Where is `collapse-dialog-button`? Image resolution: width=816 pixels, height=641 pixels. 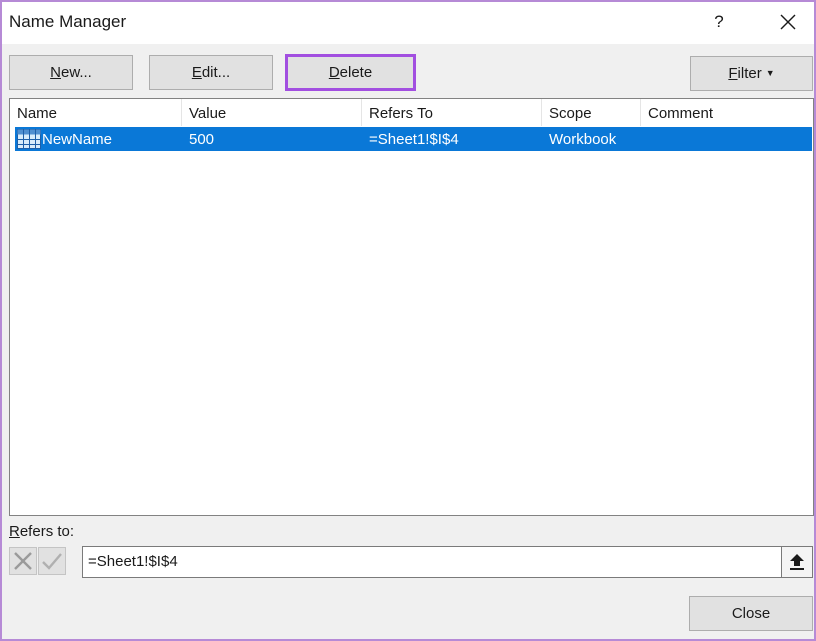 collapse-dialog-button is located at coordinates (797, 562).